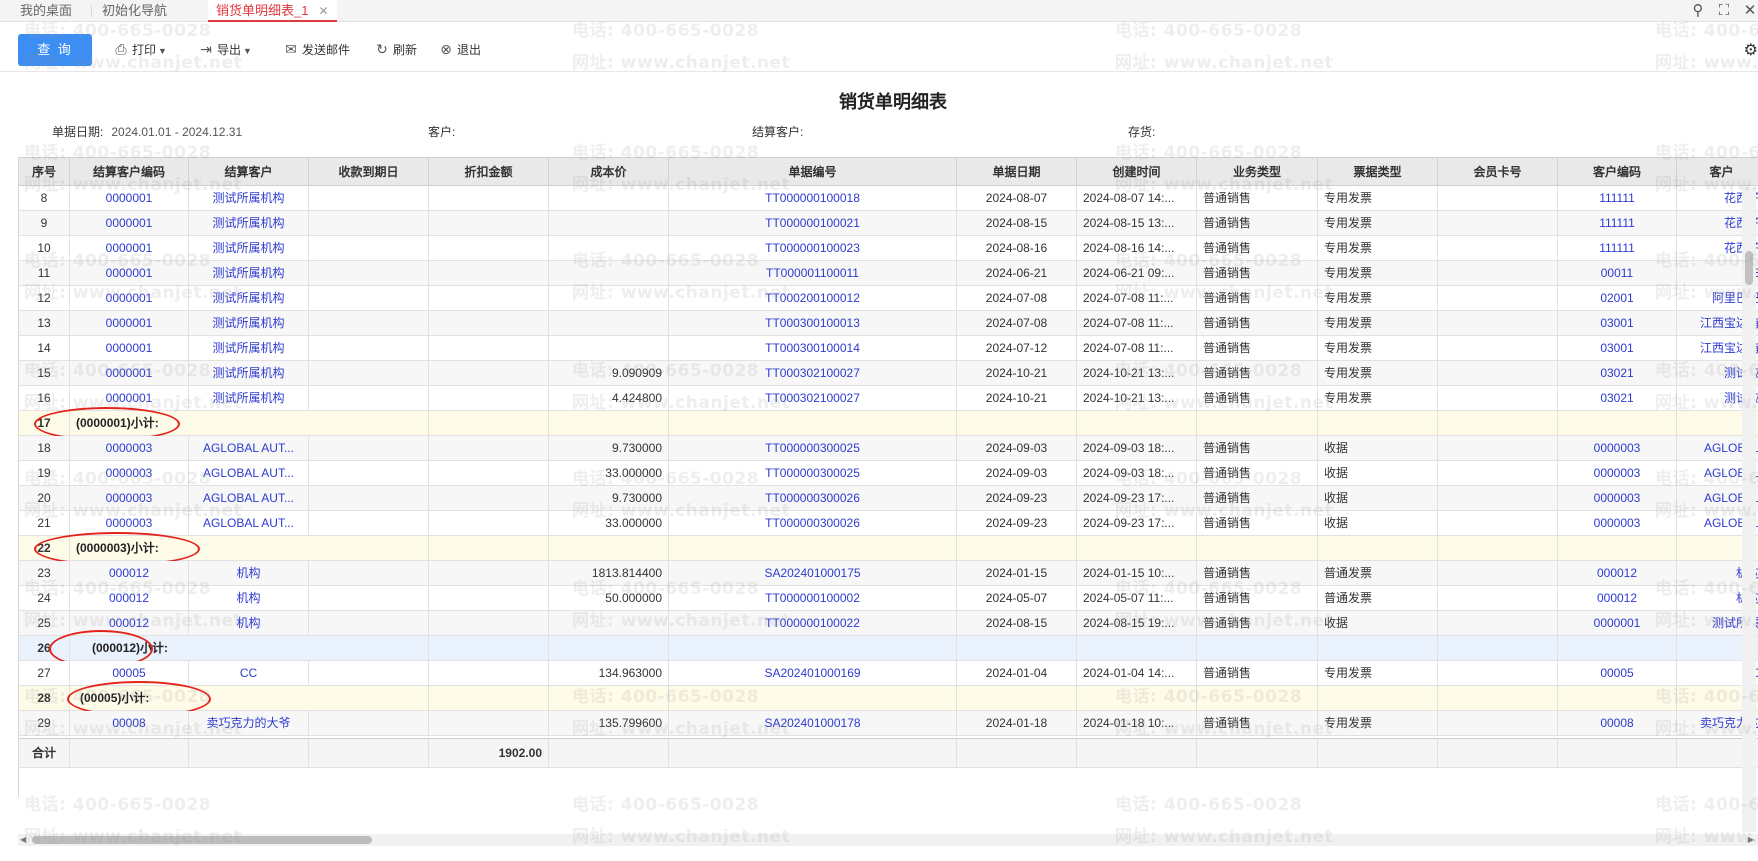 This screenshot has height=861, width=1758. I want to click on cell-settle-name: CC, so click(249, 673).